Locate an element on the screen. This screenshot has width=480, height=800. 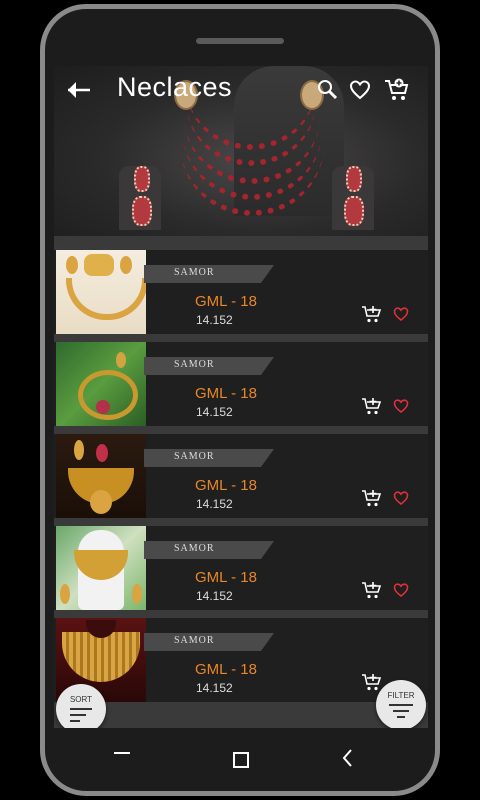
system-nav-bar is located at coordinates (240, 758).